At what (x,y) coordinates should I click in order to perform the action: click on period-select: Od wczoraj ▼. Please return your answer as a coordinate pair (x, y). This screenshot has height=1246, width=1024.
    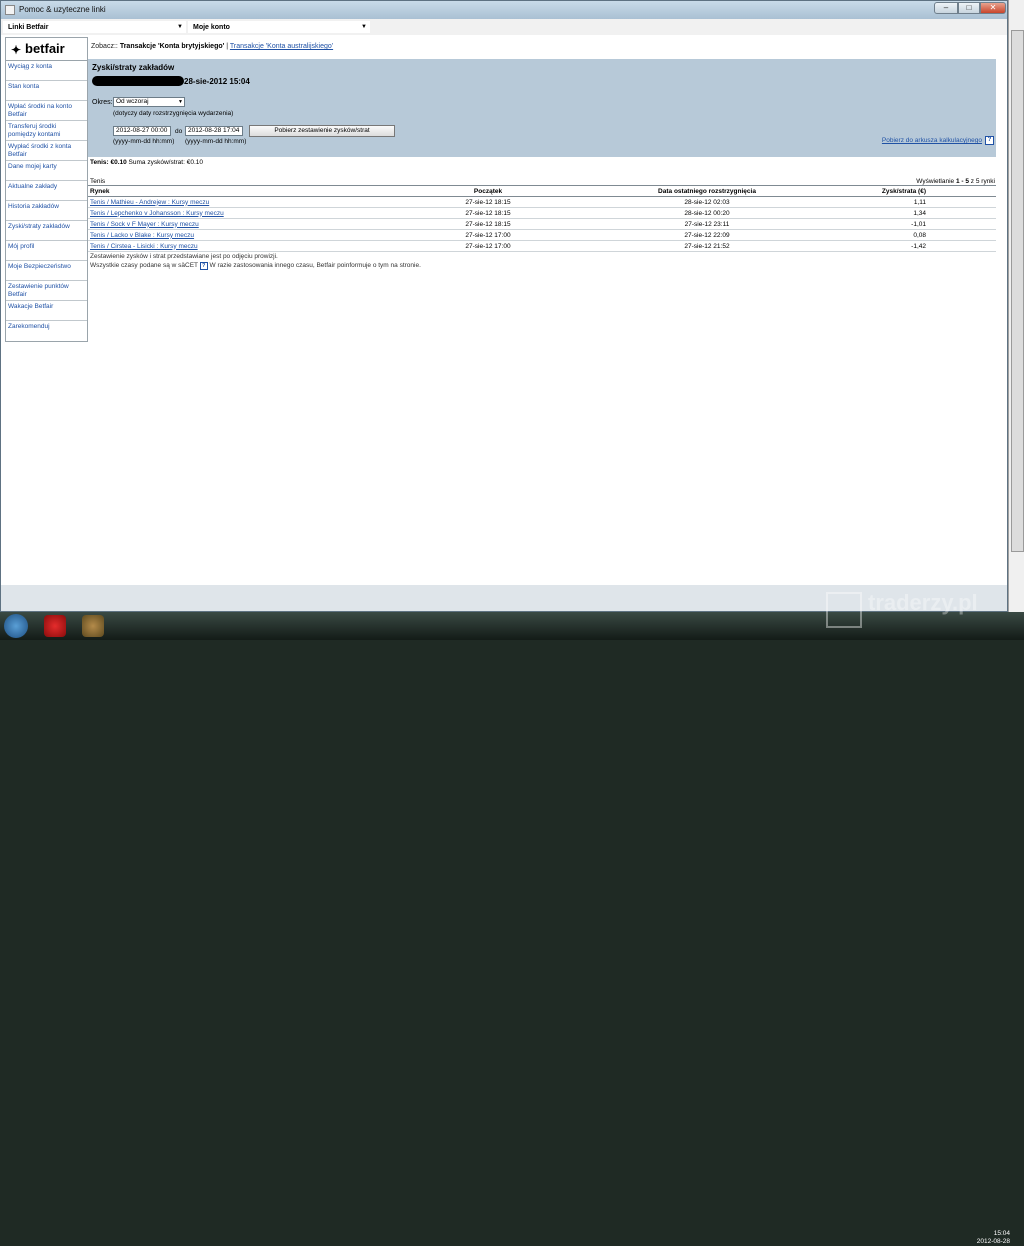
    Looking at the image, I should click on (149, 102).